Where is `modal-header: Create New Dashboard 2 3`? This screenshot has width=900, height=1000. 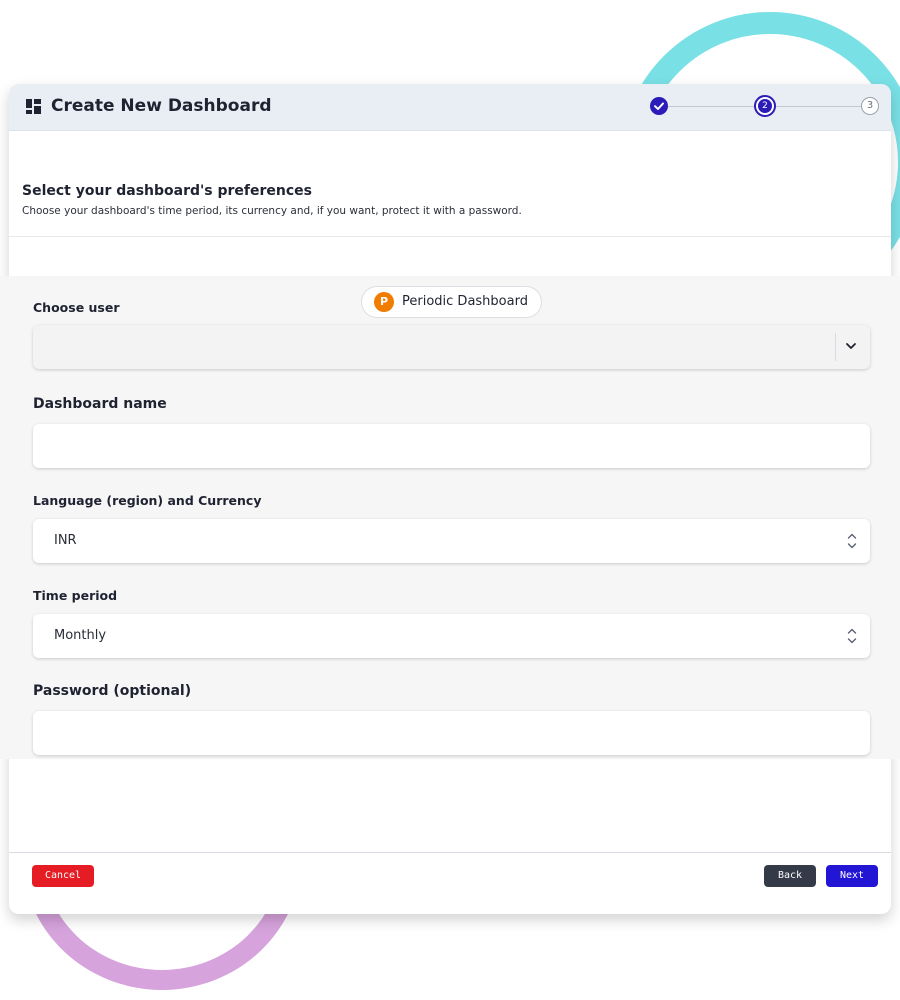
modal-header: Create New Dashboard 2 3 is located at coordinates (450, 107).